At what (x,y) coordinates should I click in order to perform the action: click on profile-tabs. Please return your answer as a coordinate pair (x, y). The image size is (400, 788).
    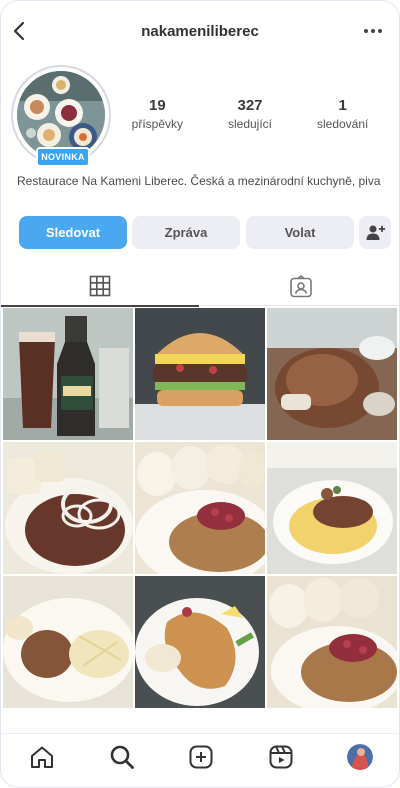
    Looking at the image, I should click on (200, 287).